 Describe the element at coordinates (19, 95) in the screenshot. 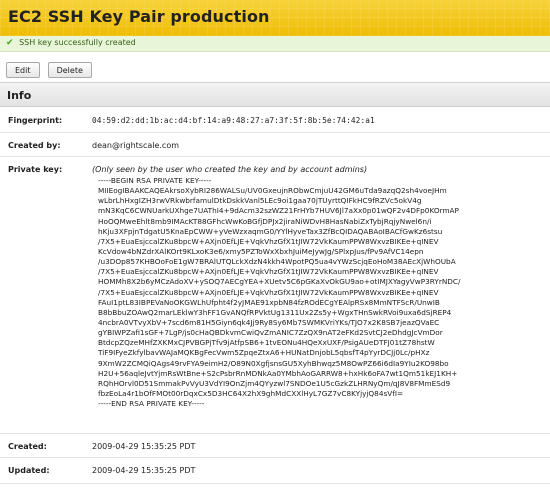

I see `section-title: Info` at that location.